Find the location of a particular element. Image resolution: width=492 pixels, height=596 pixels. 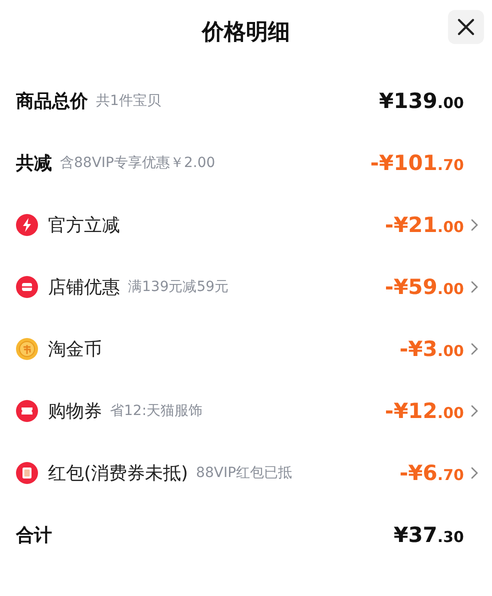

price-amount: ¥37.30 is located at coordinates (429, 535).